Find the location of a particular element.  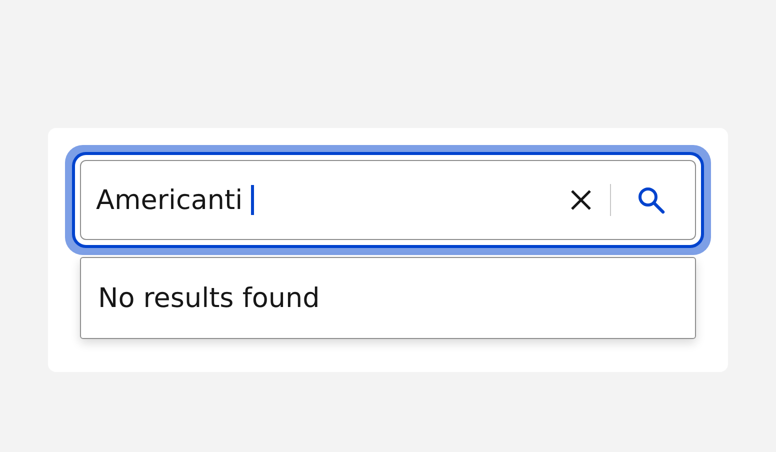

no-results-message: No results found is located at coordinates (209, 298).